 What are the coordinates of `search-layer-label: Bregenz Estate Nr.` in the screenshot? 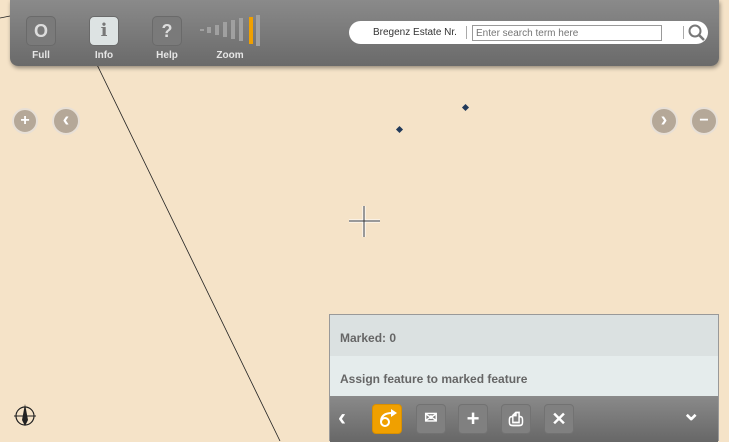 It's located at (415, 32).